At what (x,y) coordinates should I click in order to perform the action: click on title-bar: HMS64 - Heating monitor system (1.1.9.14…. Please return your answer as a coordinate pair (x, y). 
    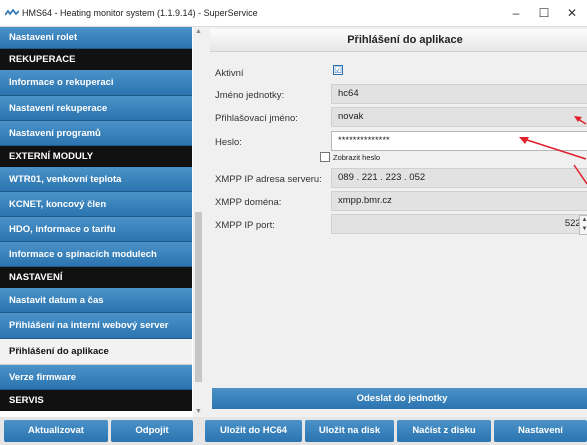
    Looking at the image, I should click on (293, 13).